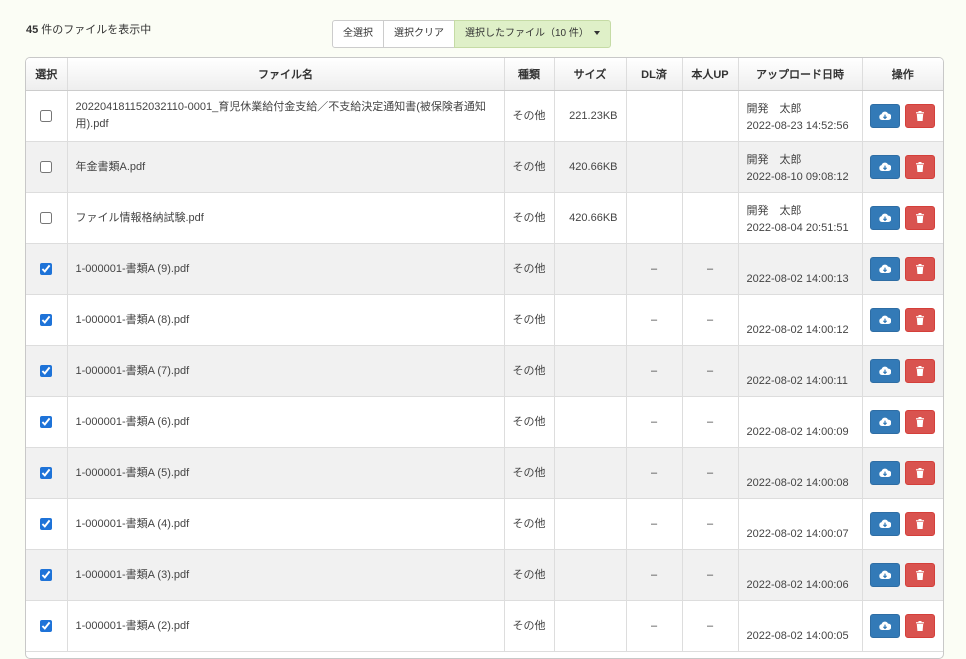 The height and width of the screenshot is (659, 966). Describe the element at coordinates (800, 371) in the screenshot. I see `upload-info: 2022-08-02 14:00:11` at that location.